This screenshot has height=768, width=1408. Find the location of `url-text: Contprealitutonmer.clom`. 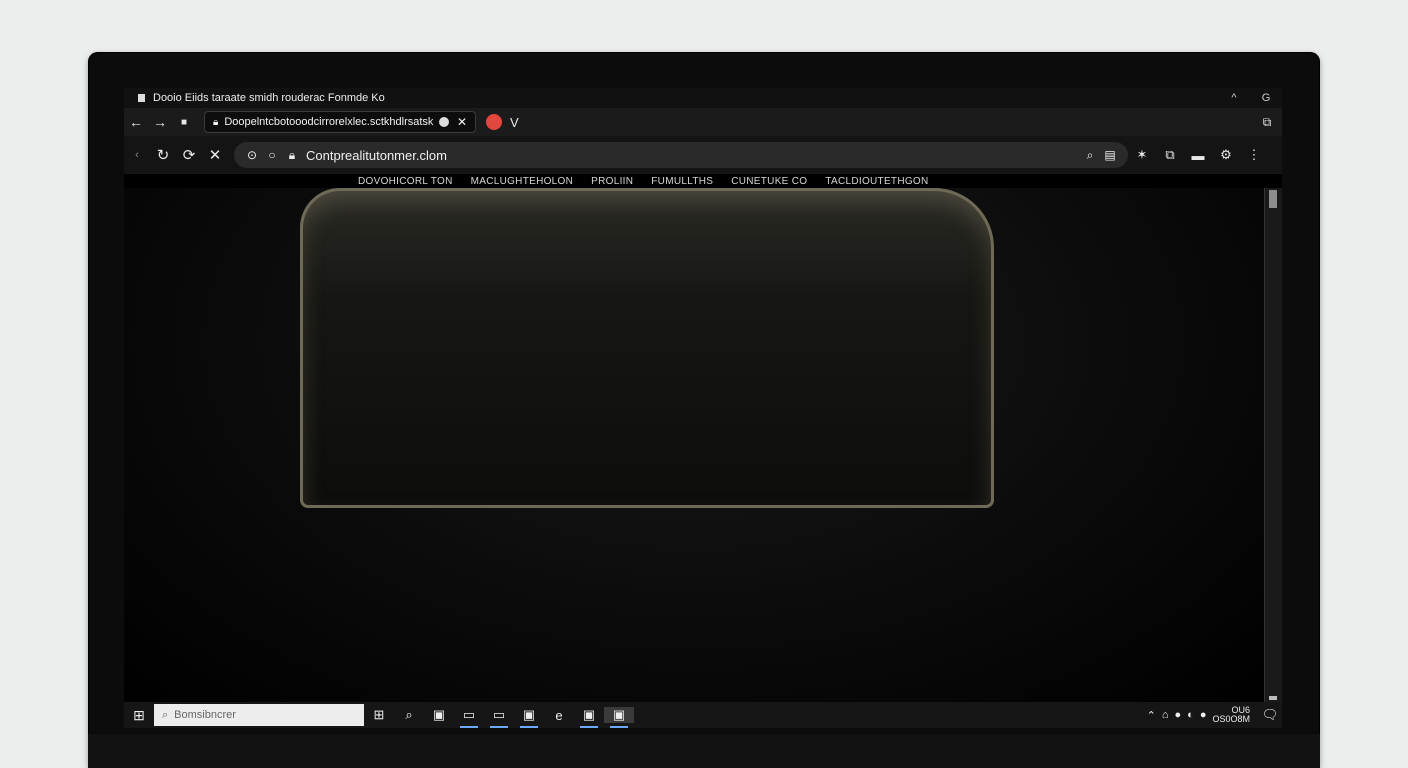

url-text: Contprealitutonmer.clom is located at coordinates (693, 155).